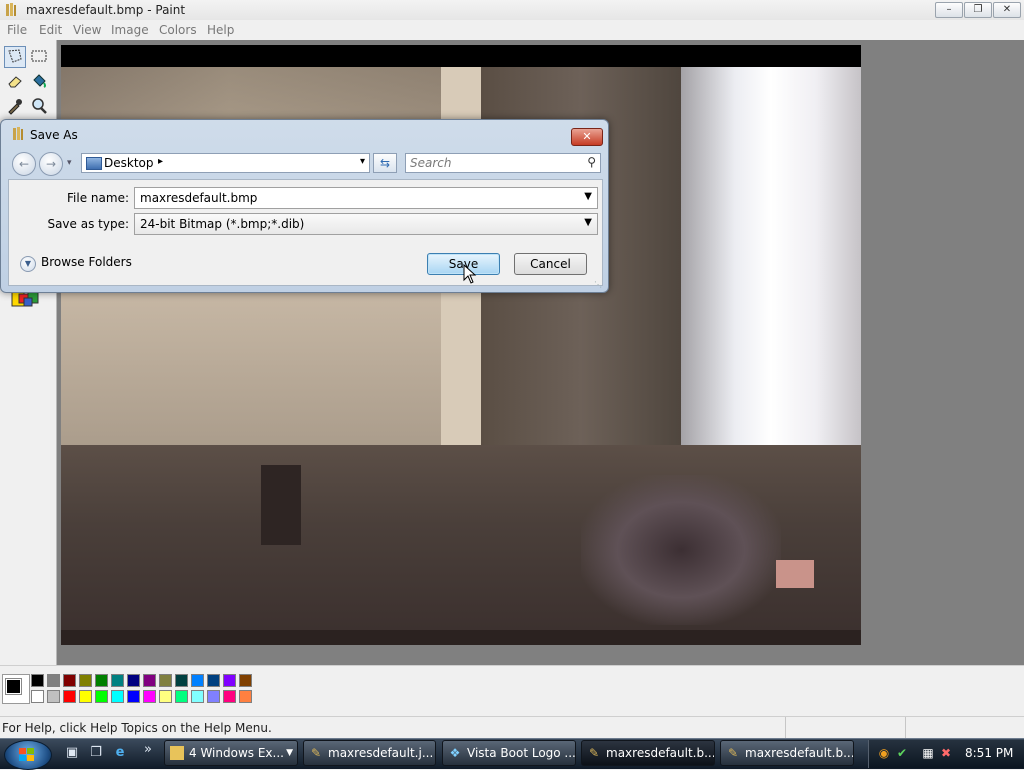 The width and height of the screenshot is (1024, 770). What do you see at coordinates (177, 753) in the screenshot?
I see `folder-icon` at bounding box center [177, 753].